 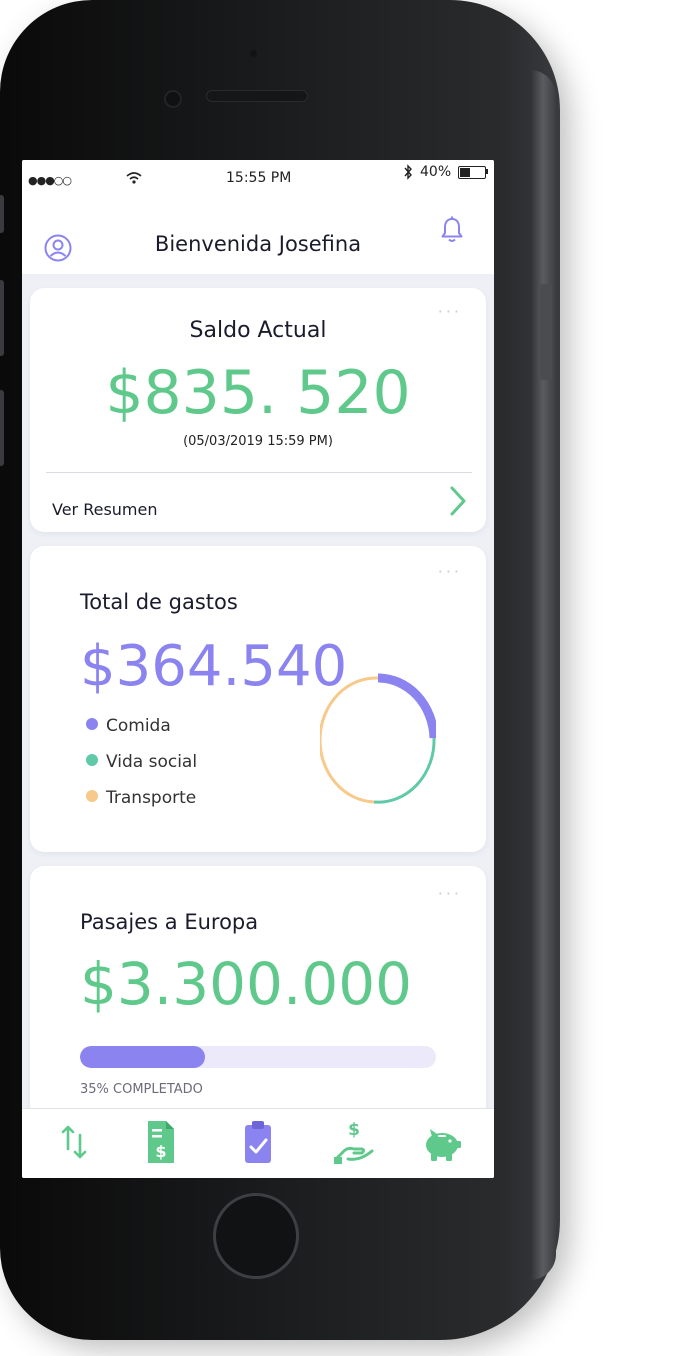 What do you see at coordinates (258, 244) in the screenshot?
I see `page-title: Bienvenida Josefina` at bounding box center [258, 244].